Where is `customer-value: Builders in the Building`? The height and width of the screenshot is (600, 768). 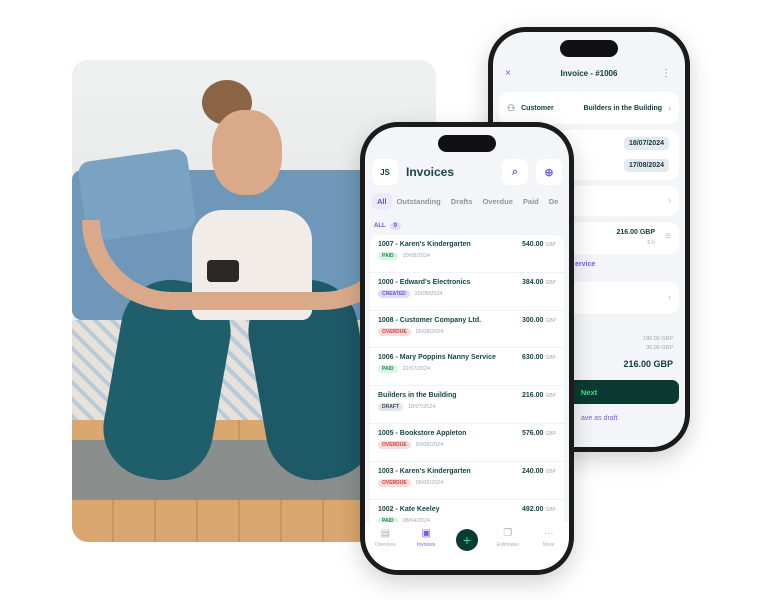
customer-value: Builders in the Building is located at coordinates (622, 108).